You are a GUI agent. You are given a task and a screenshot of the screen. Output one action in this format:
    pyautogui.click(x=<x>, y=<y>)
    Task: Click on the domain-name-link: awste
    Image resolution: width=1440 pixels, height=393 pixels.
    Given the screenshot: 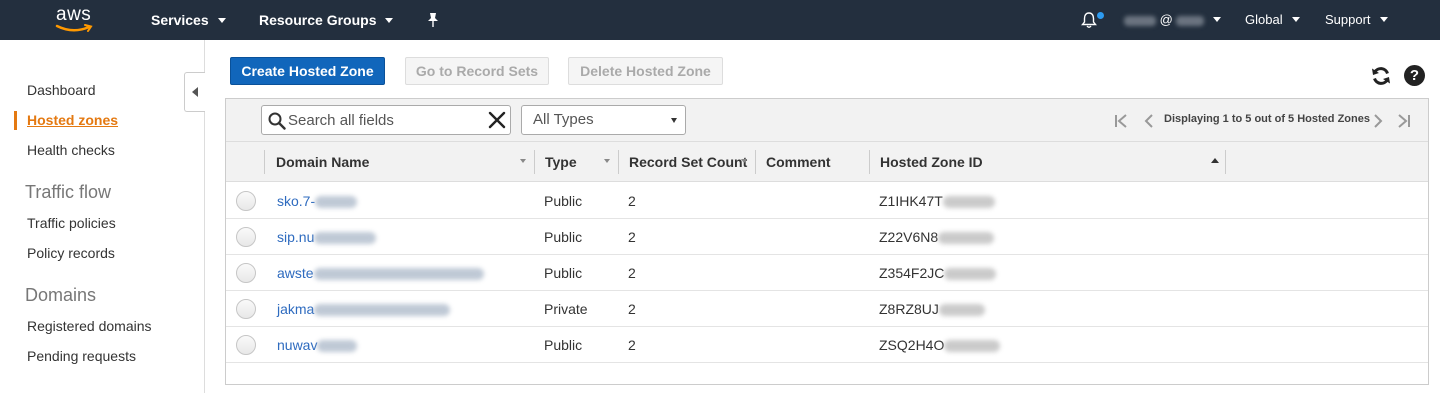 What is the action you would take?
    pyautogui.click(x=380, y=273)
    